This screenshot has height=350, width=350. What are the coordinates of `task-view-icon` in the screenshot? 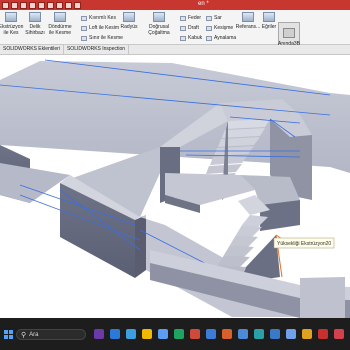 It's located at (115, 334).